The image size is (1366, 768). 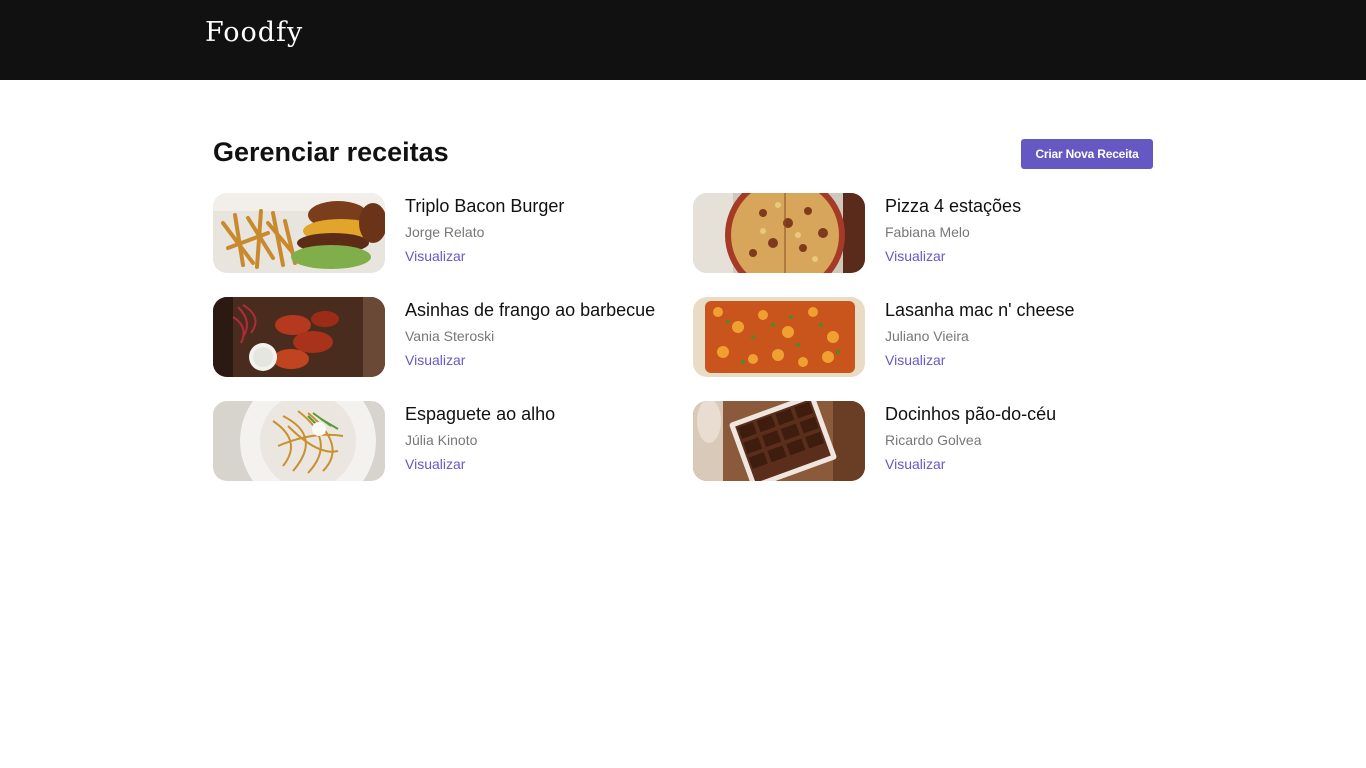 What do you see at coordinates (299, 337) in the screenshot?
I see `recipe-image-chicken-wings` at bounding box center [299, 337].